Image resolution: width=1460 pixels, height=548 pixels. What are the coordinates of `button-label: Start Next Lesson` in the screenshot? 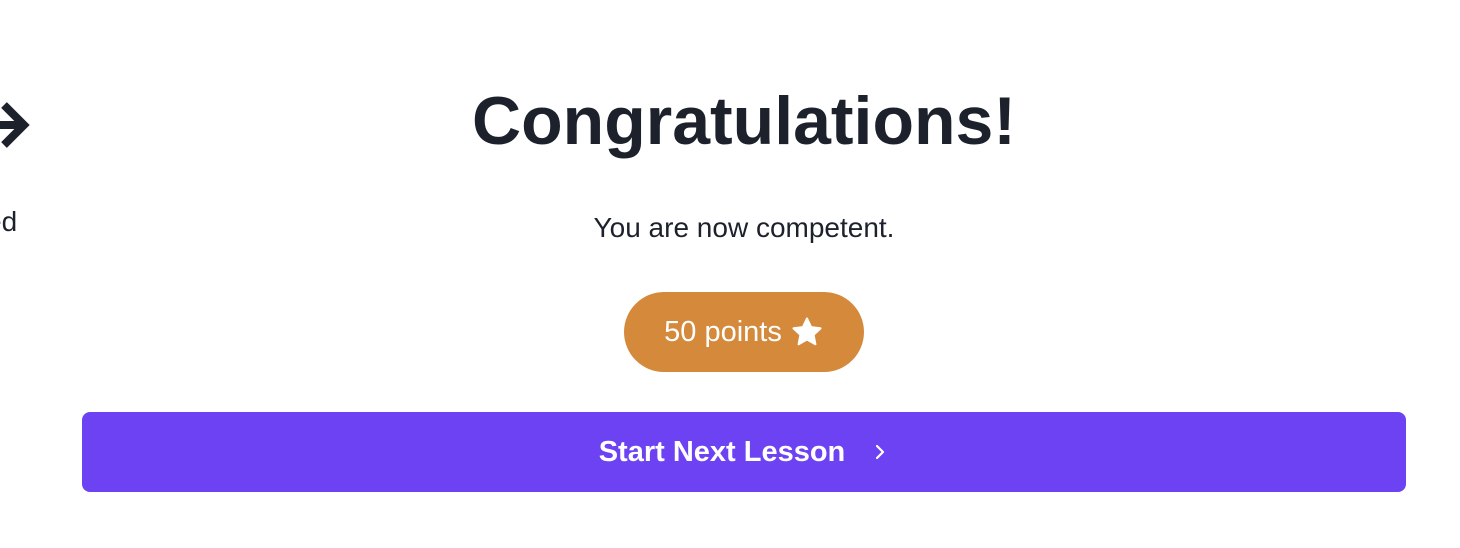 It's located at (722, 451).